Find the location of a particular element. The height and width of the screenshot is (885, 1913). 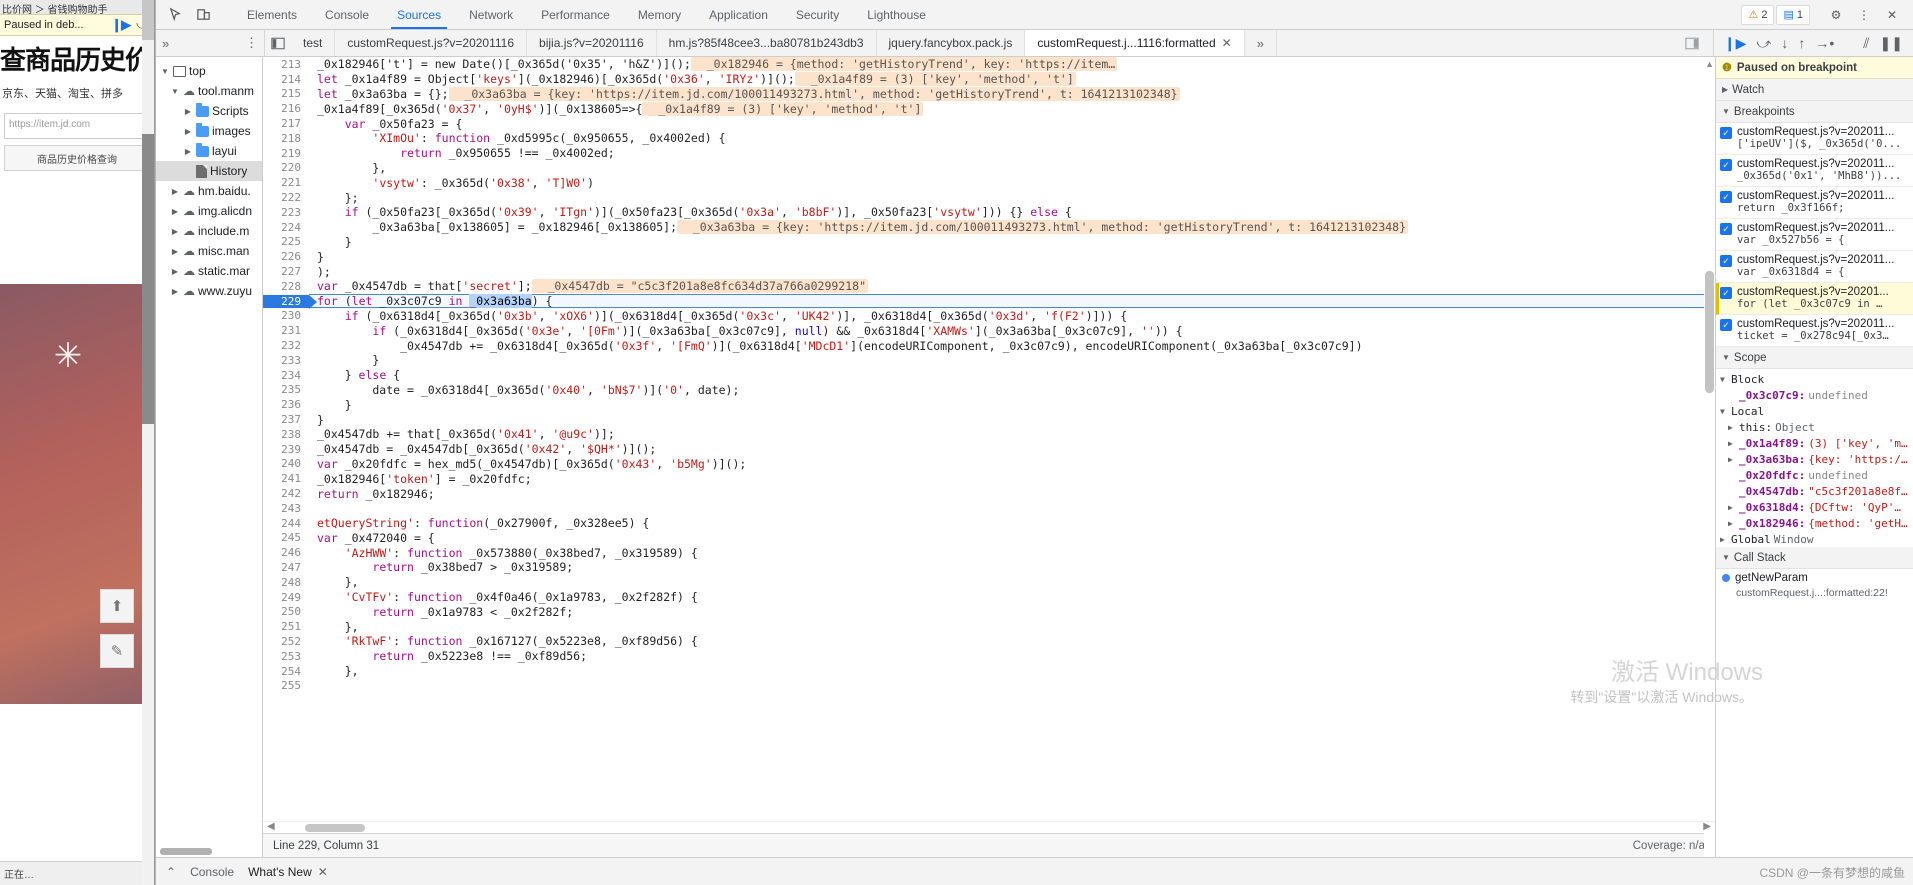

toggle-debugger-sidebar-icon is located at coordinates (1692, 43).